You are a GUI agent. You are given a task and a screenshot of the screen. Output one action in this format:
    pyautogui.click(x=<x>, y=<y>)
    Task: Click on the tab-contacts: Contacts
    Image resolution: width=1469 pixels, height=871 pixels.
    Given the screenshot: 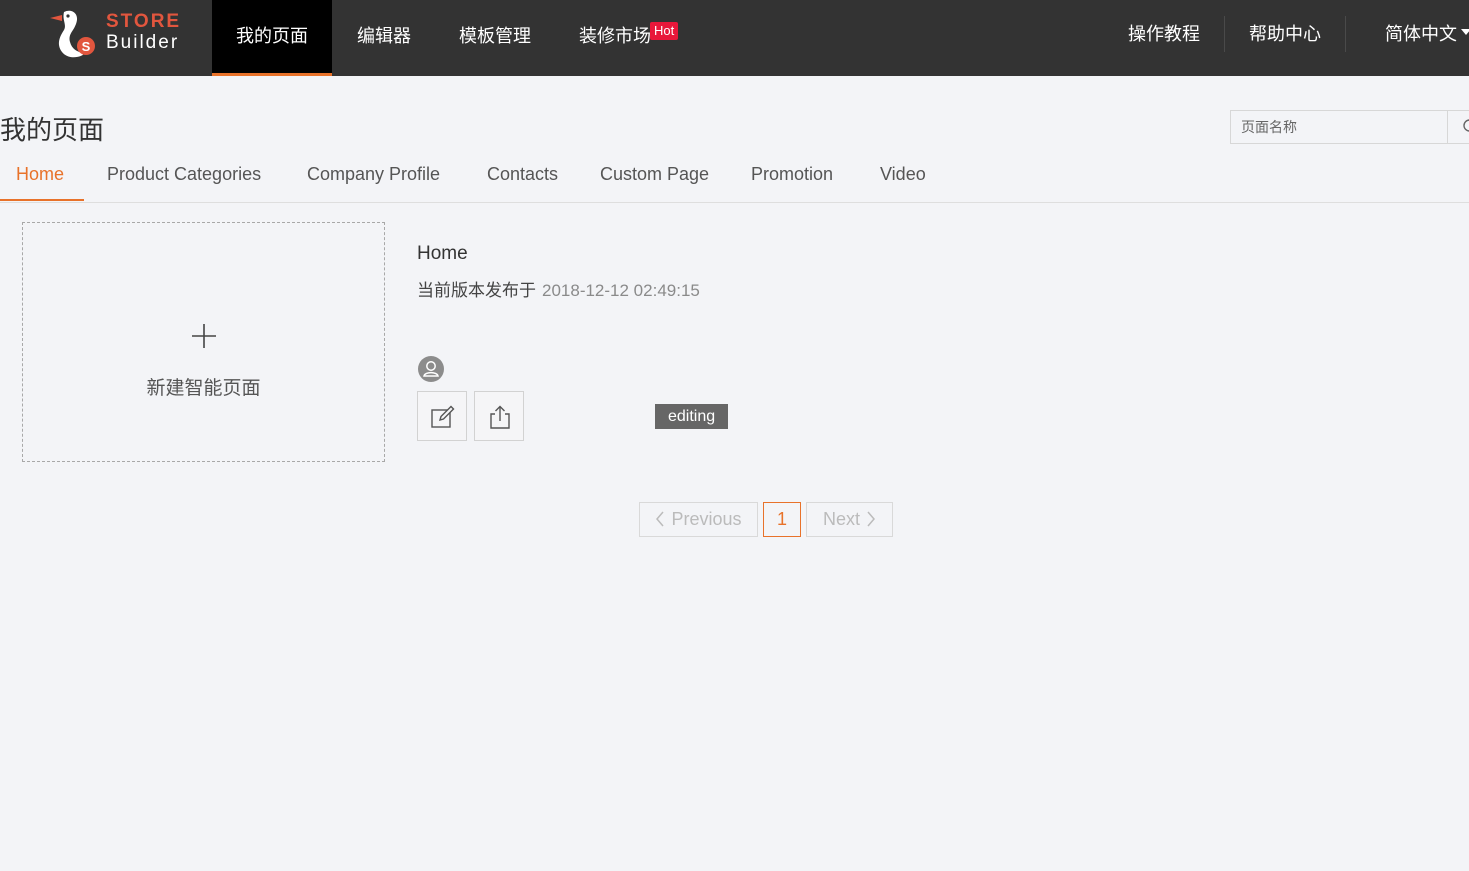 What is the action you would take?
    pyautogui.click(x=522, y=174)
    